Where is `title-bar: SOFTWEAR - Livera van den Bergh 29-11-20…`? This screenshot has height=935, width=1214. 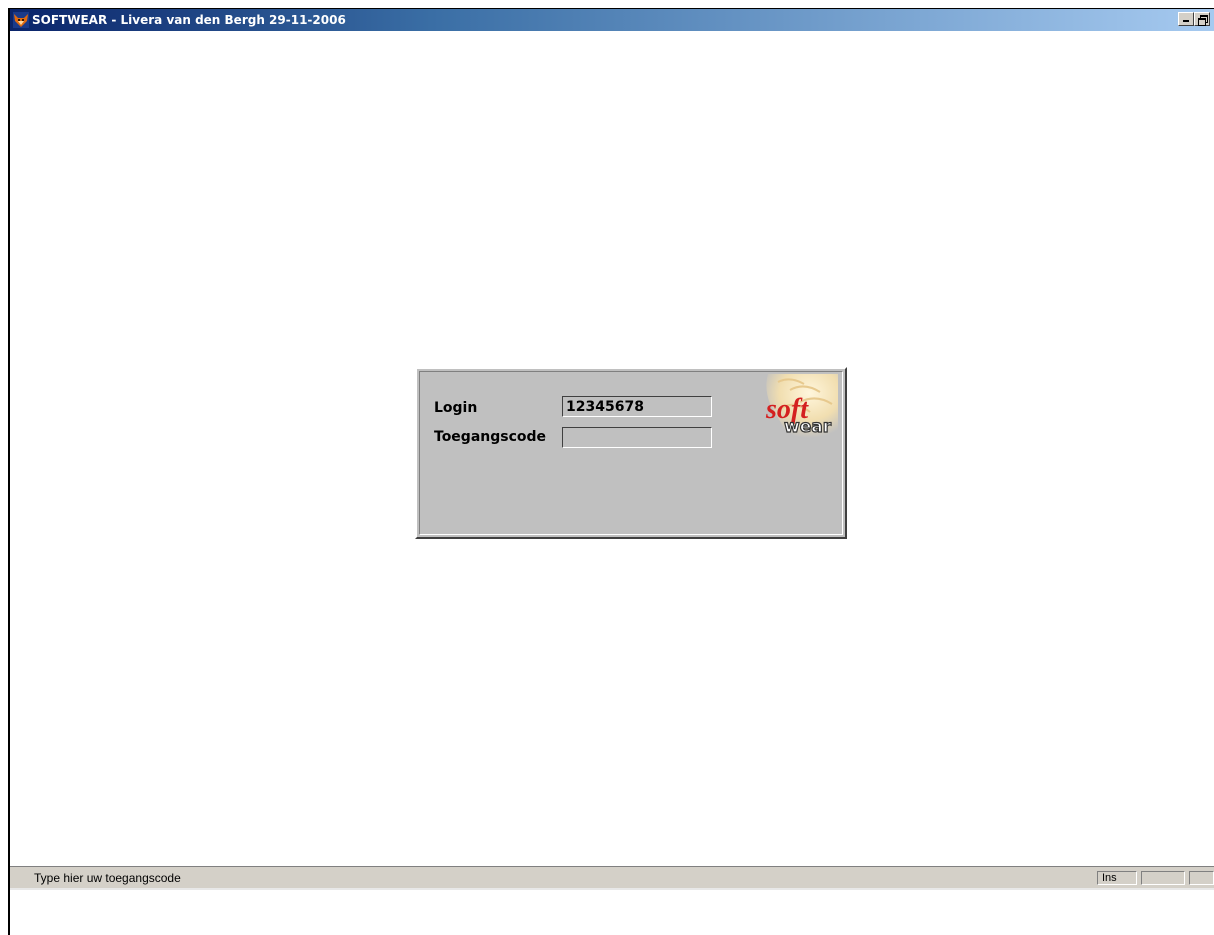 title-bar: SOFTWEAR - Livera van den Bergh 29-11-20… is located at coordinates (612, 20).